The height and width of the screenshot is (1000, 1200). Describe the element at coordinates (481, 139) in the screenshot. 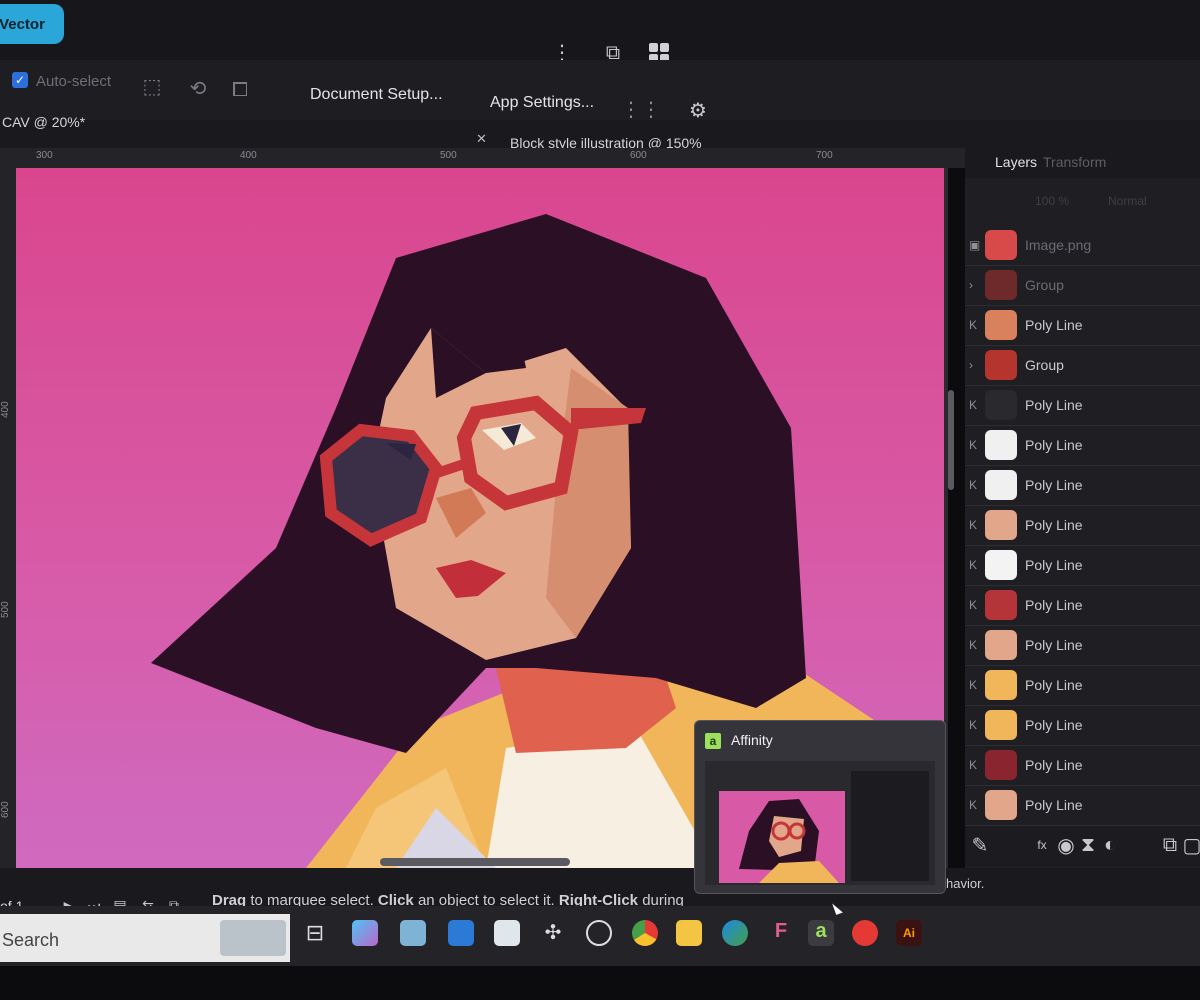

I see `close-tab-icon: ✕` at that location.